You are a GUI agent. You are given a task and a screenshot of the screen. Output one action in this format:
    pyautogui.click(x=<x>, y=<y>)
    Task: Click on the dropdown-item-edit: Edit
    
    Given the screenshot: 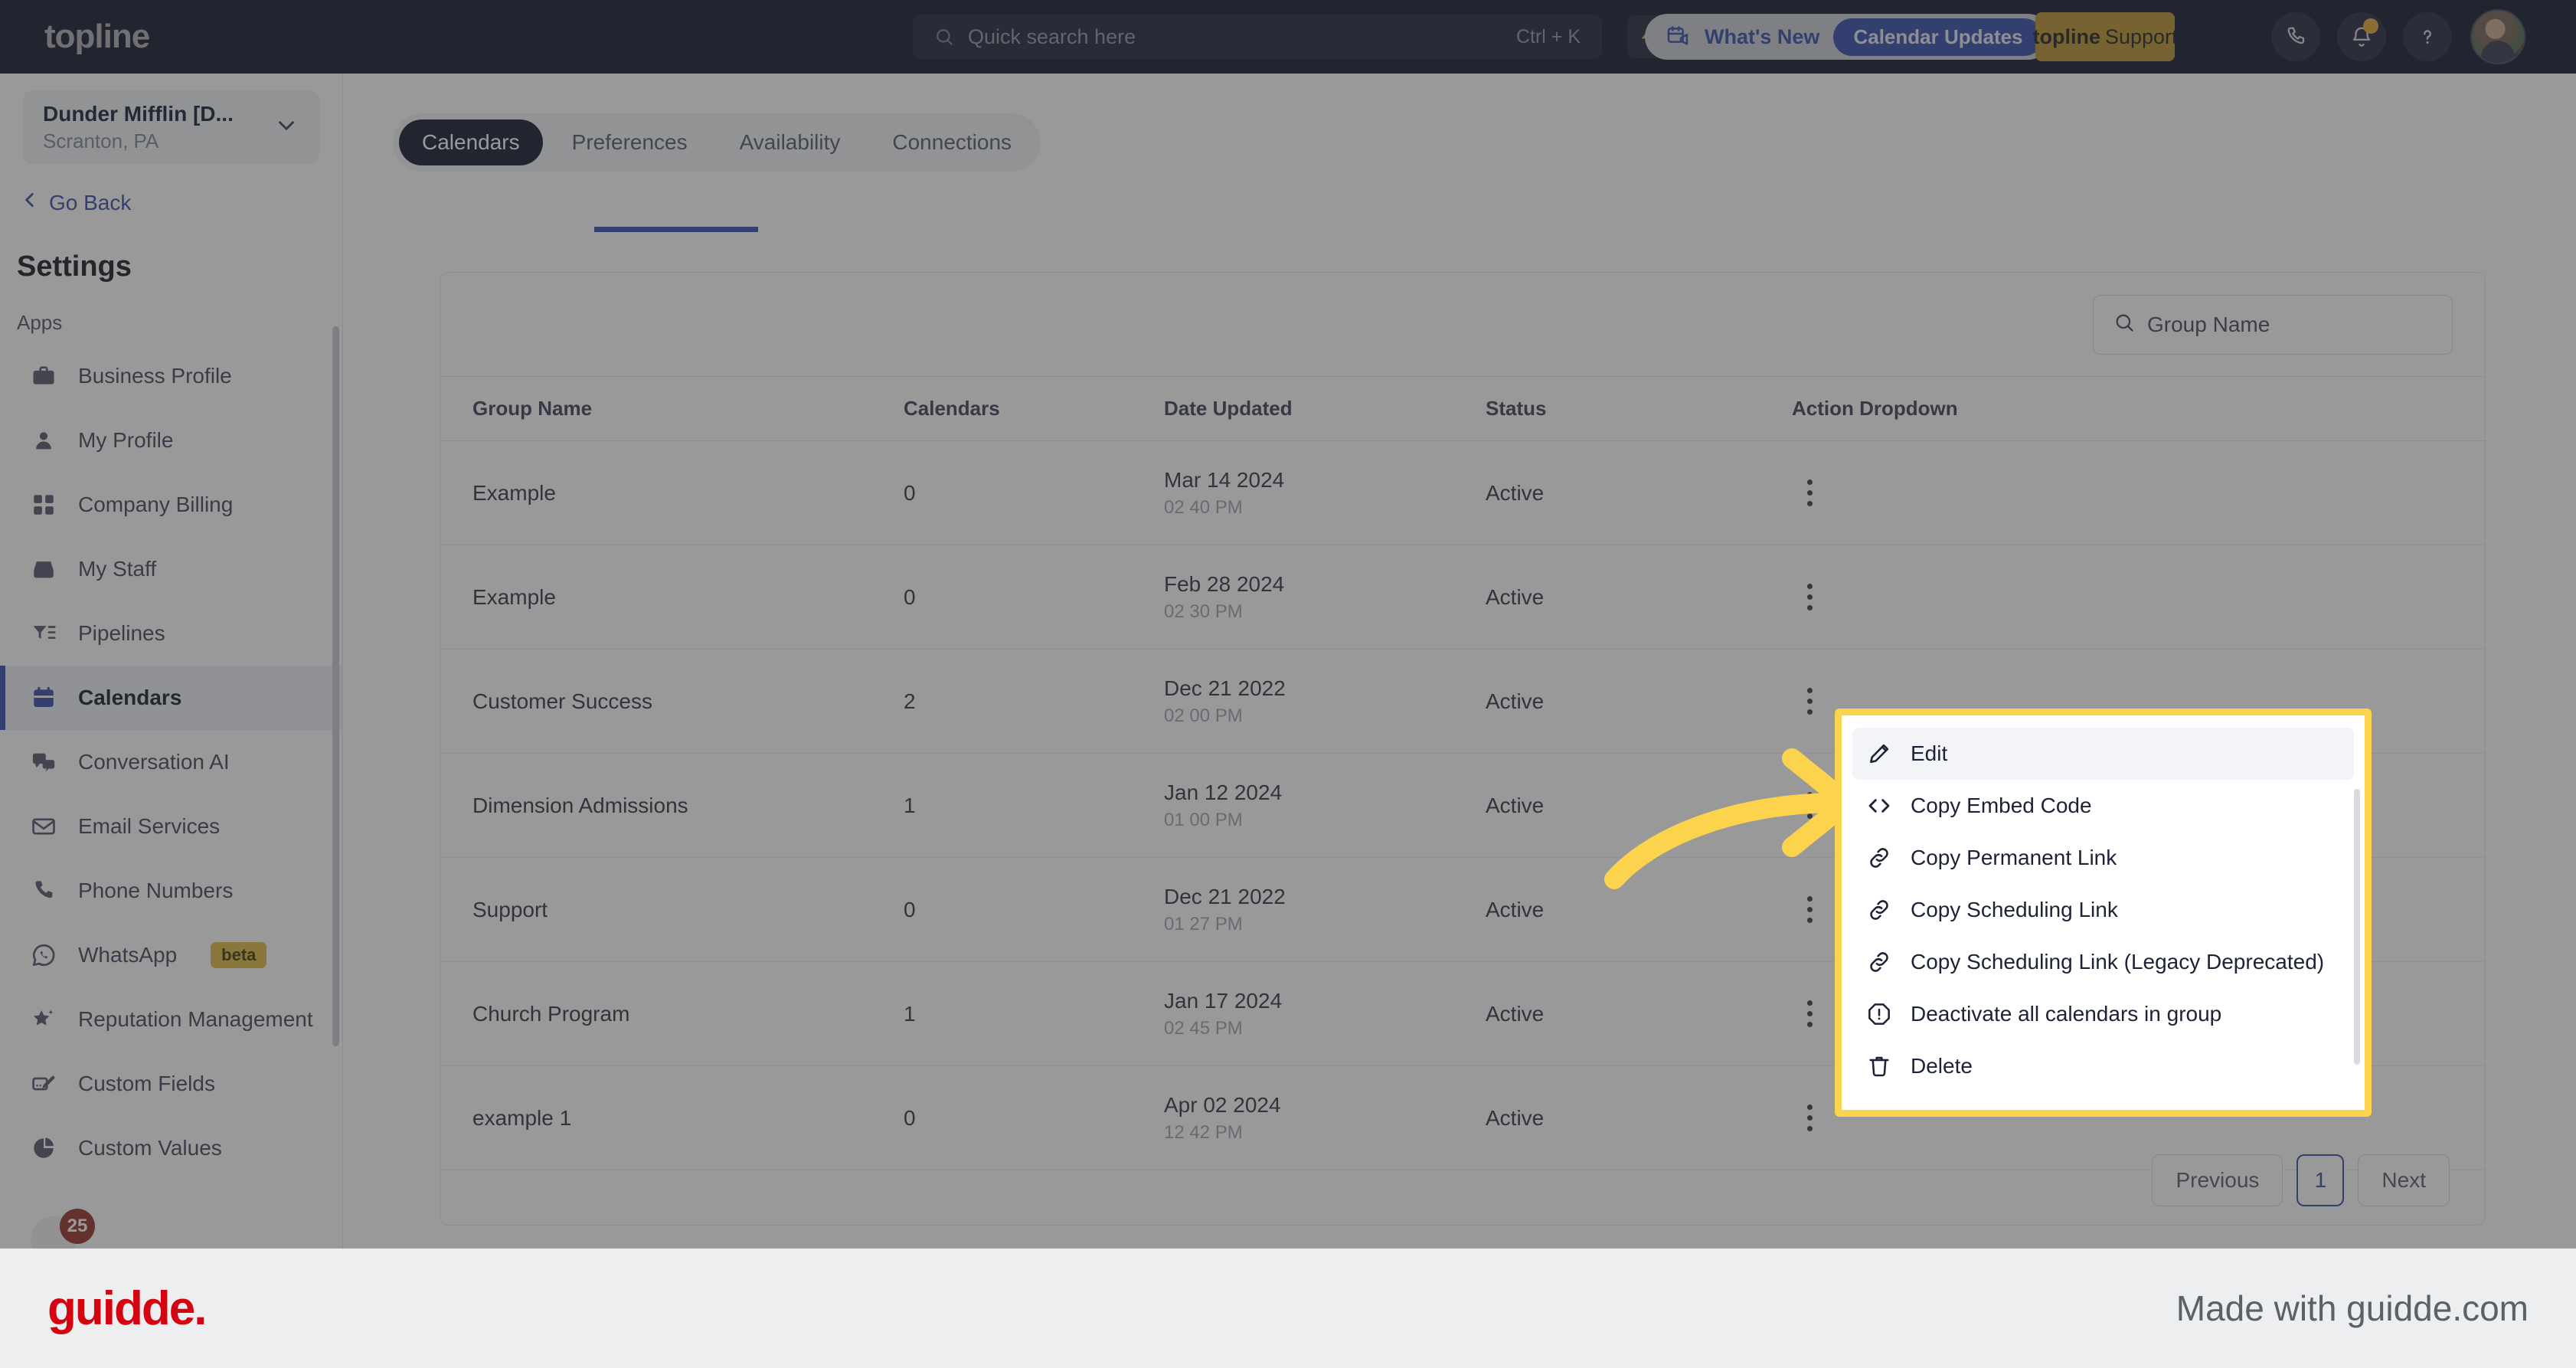 What is the action you would take?
    pyautogui.click(x=2103, y=754)
    